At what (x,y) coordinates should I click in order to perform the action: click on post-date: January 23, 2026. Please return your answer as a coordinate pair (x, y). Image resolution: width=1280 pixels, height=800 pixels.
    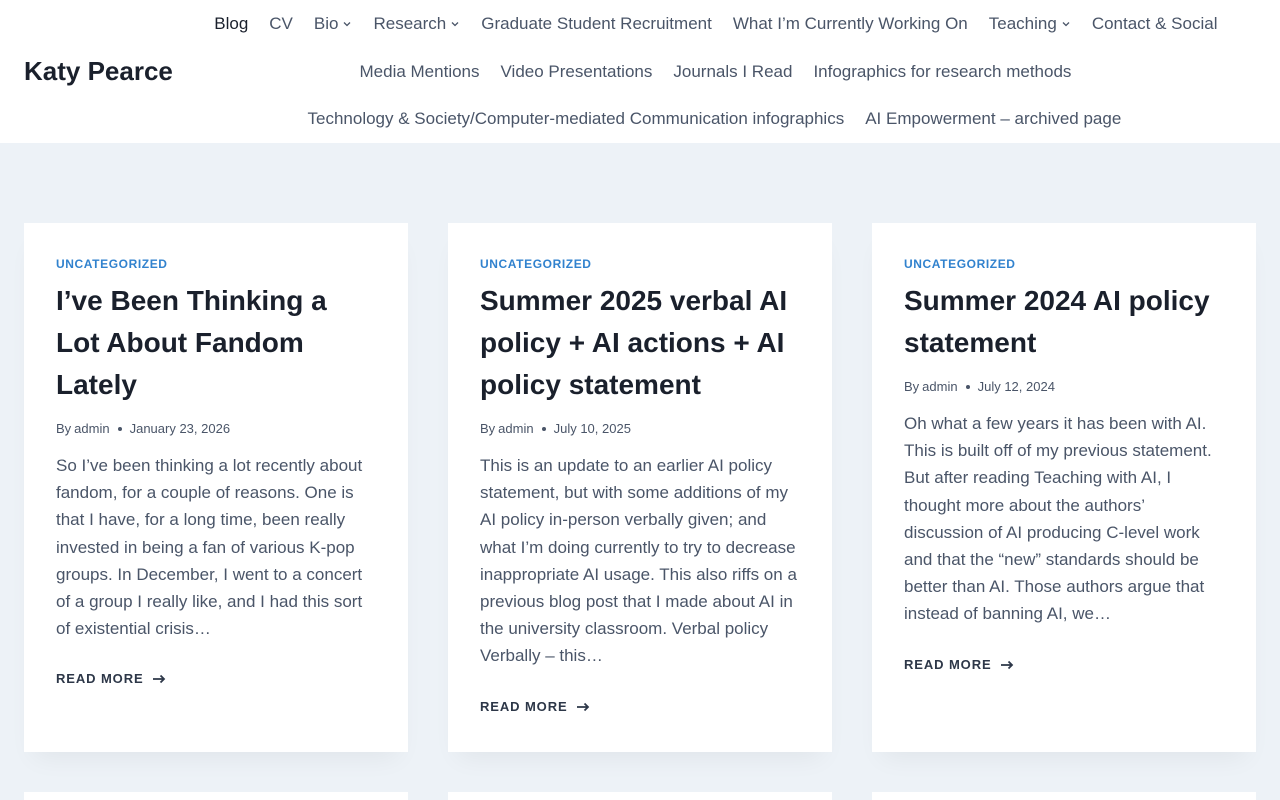
    Looking at the image, I should click on (180, 428).